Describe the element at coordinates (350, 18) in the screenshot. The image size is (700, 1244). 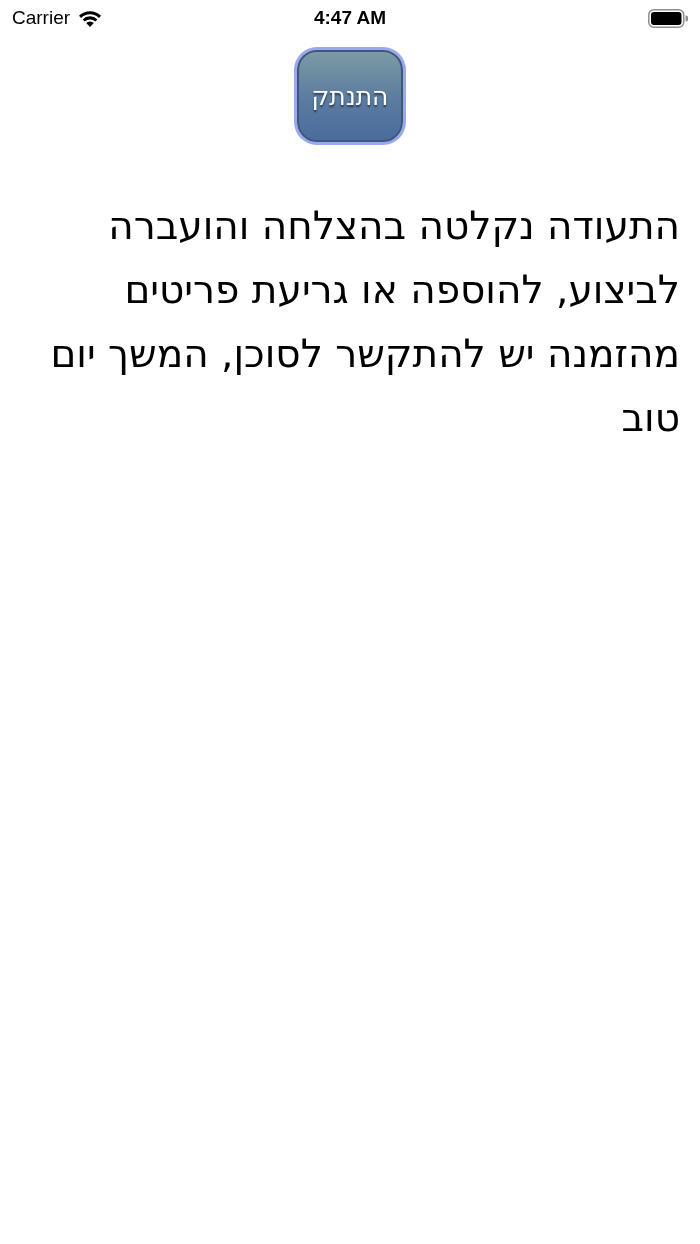
I see `status-time: 4:47 AM` at that location.